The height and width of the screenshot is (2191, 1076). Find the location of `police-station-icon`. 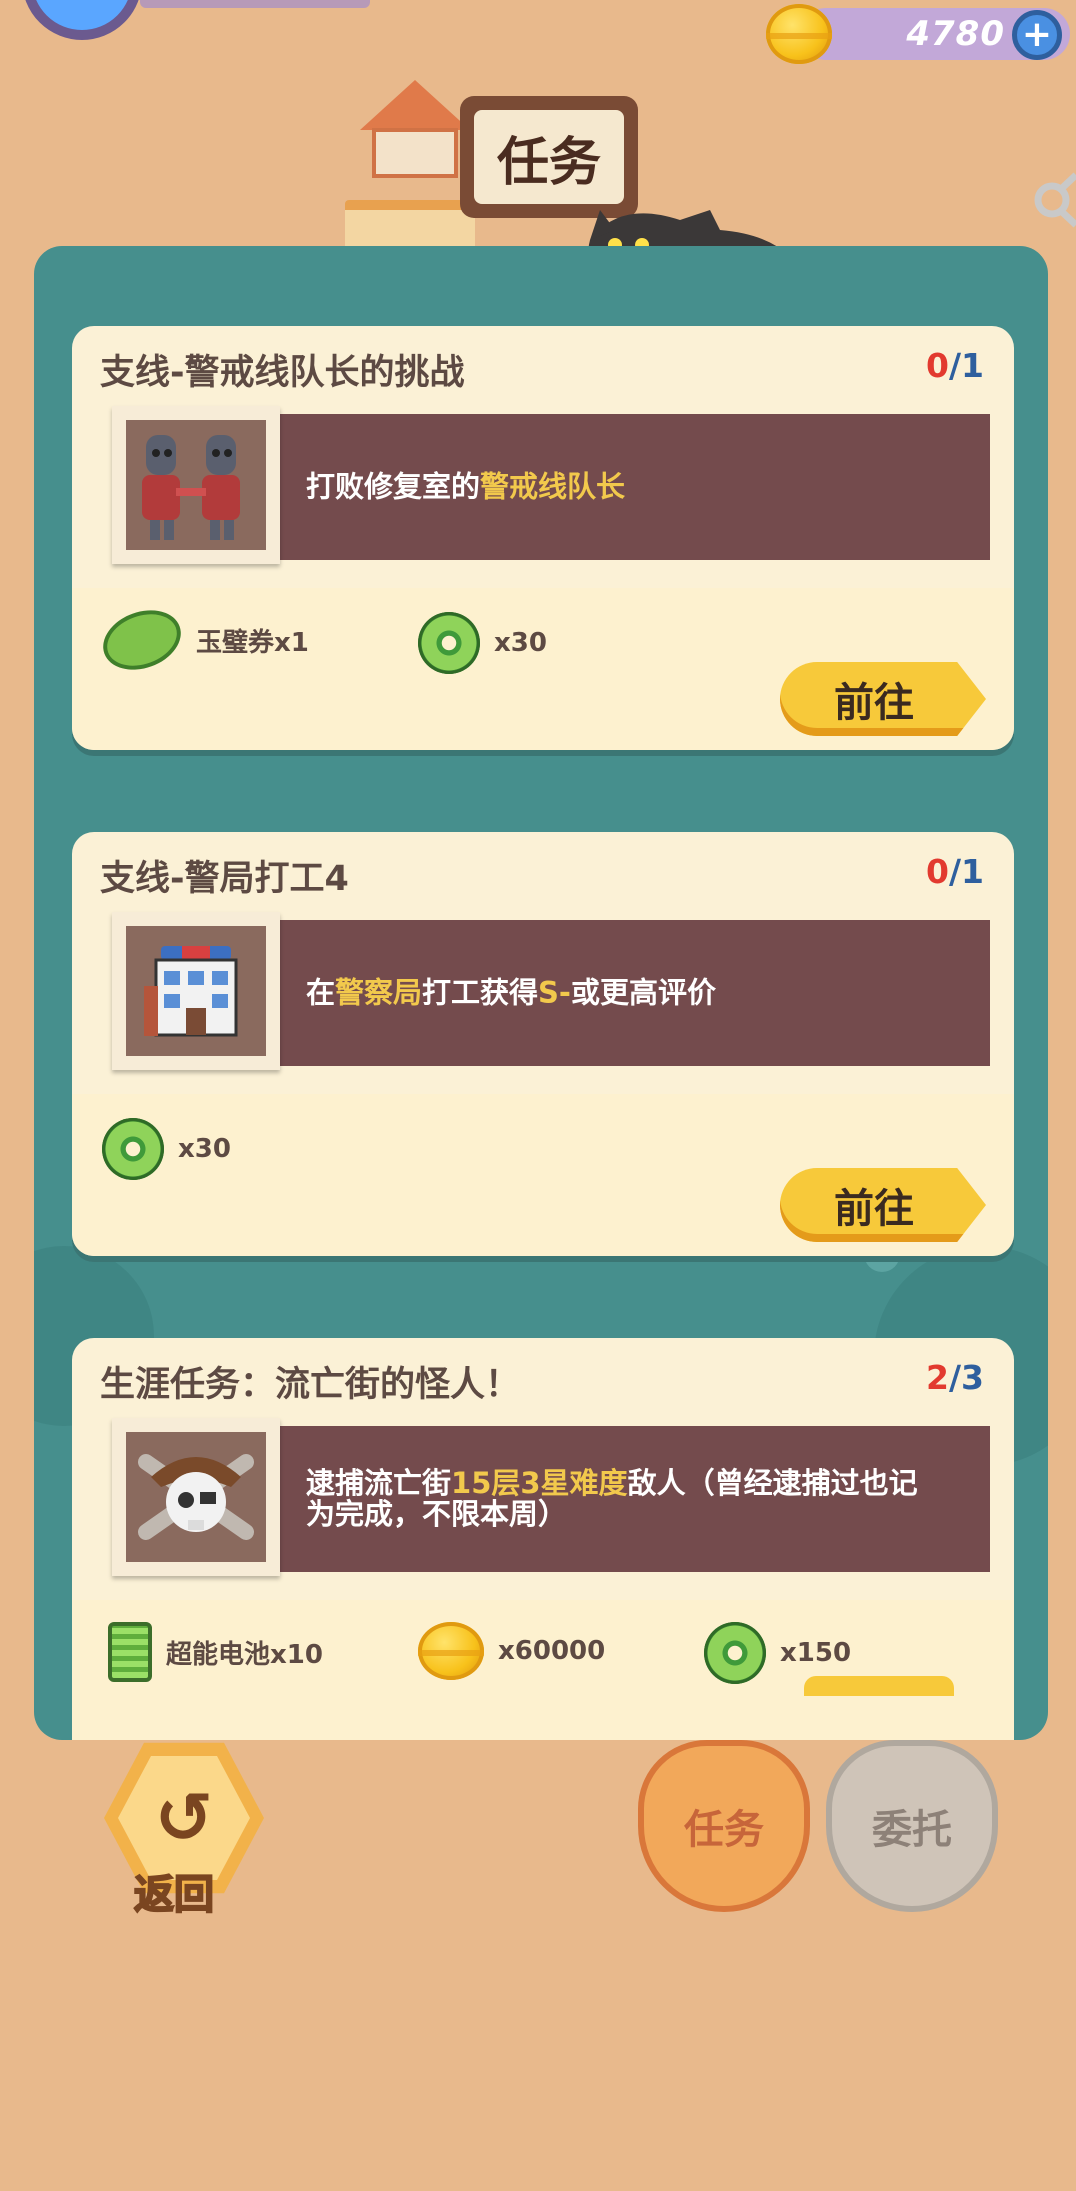

police-station-icon is located at coordinates (191, 991).